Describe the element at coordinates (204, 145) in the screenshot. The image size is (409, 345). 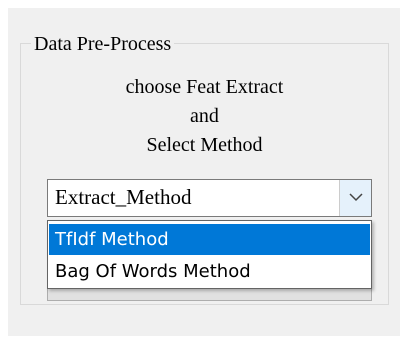
I see `instruction-line-3: Select Method` at that location.